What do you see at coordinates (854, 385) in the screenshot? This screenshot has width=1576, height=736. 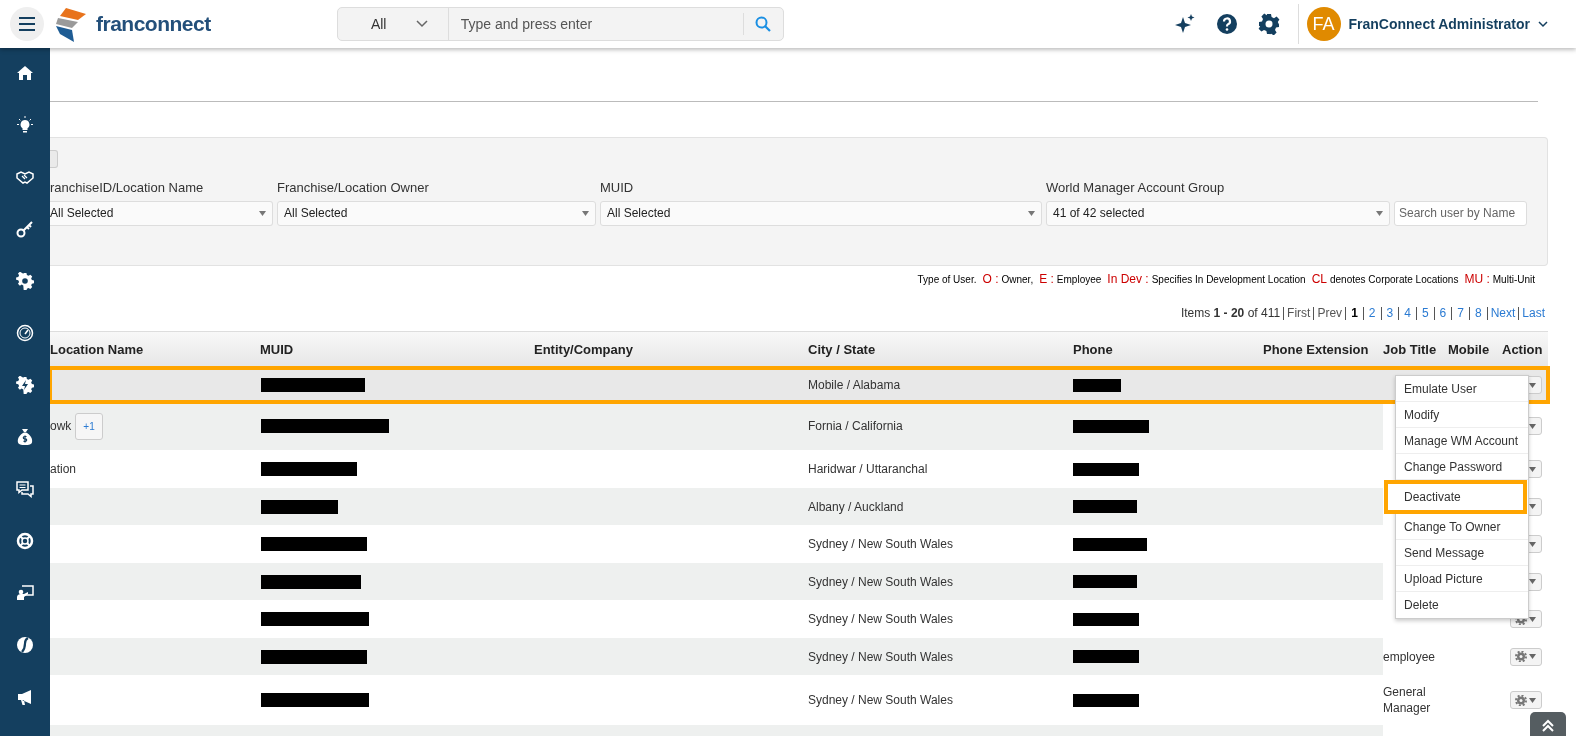 I see `table-cell-text: Mobile / Alabama` at bounding box center [854, 385].